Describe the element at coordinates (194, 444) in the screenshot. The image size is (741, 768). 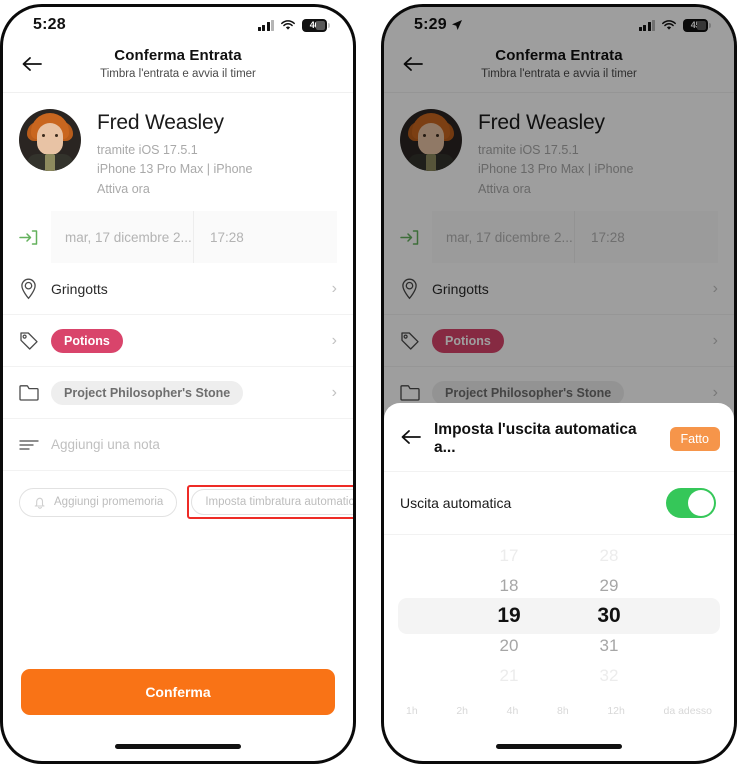
I see `row-note-body: Aggiungi una nota` at that location.